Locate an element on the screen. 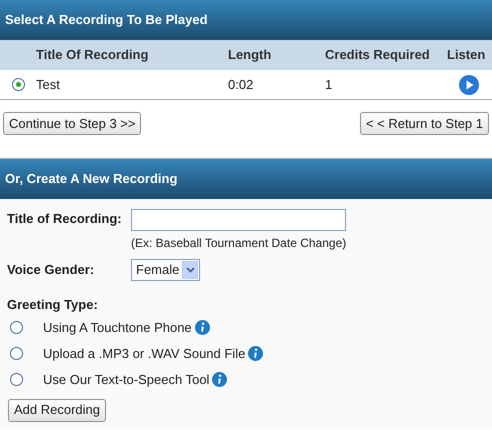  section-header: Select A Recording To Be Played is located at coordinates (246, 20).